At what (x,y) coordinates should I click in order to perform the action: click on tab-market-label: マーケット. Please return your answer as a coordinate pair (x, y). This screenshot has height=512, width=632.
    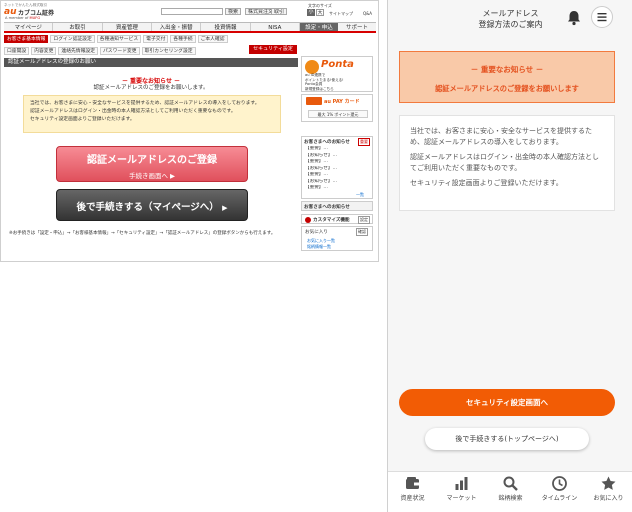
    Looking at the image, I should click on (461, 498).